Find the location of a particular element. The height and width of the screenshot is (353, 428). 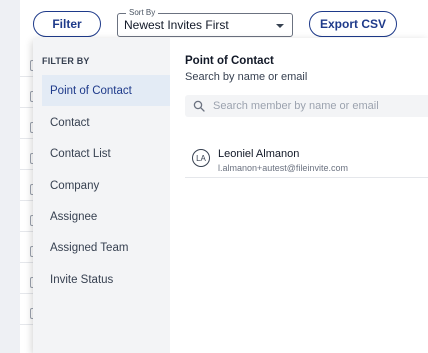

search-box is located at coordinates (306, 106).